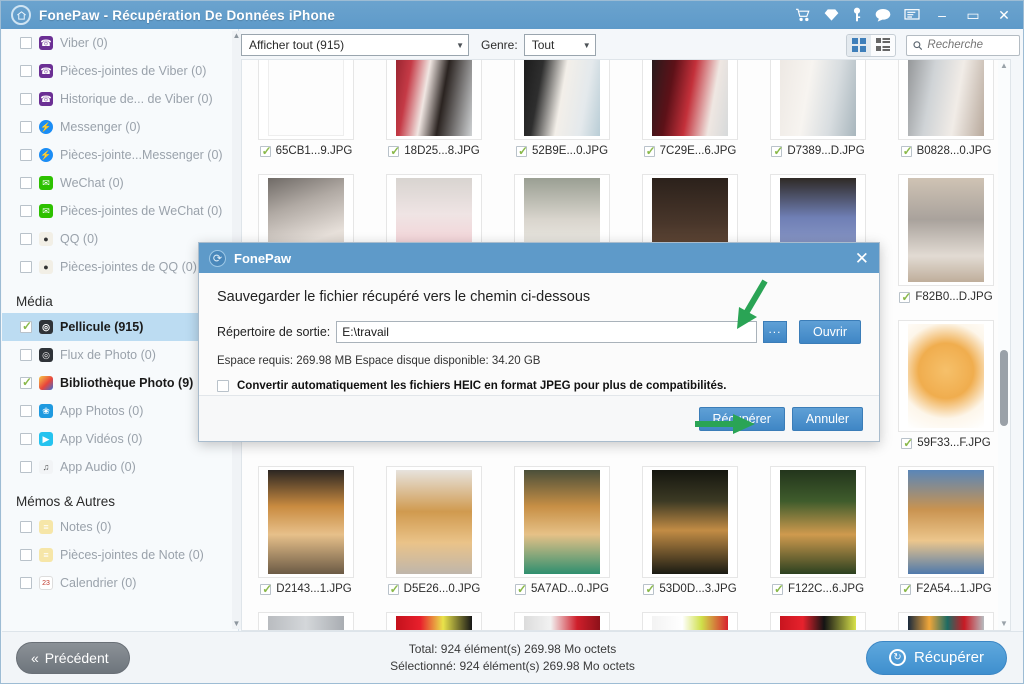 The width and height of the screenshot is (1024, 684). What do you see at coordinates (817, 589) in the screenshot?
I see `photo-caption: F122C...6.JPG` at bounding box center [817, 589].